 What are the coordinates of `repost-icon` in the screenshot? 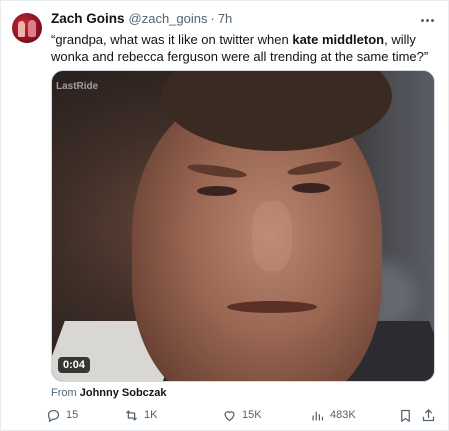 It's located at (131, 415).